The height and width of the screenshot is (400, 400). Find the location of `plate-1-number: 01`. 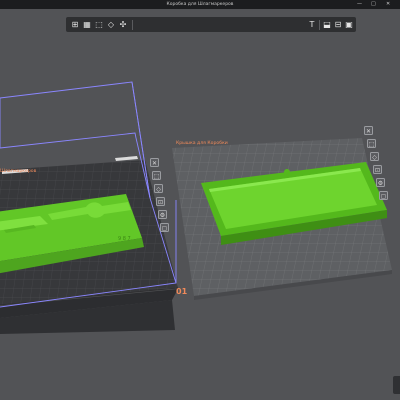

plate-1-number: 01 is located at coordinates (182, 291).